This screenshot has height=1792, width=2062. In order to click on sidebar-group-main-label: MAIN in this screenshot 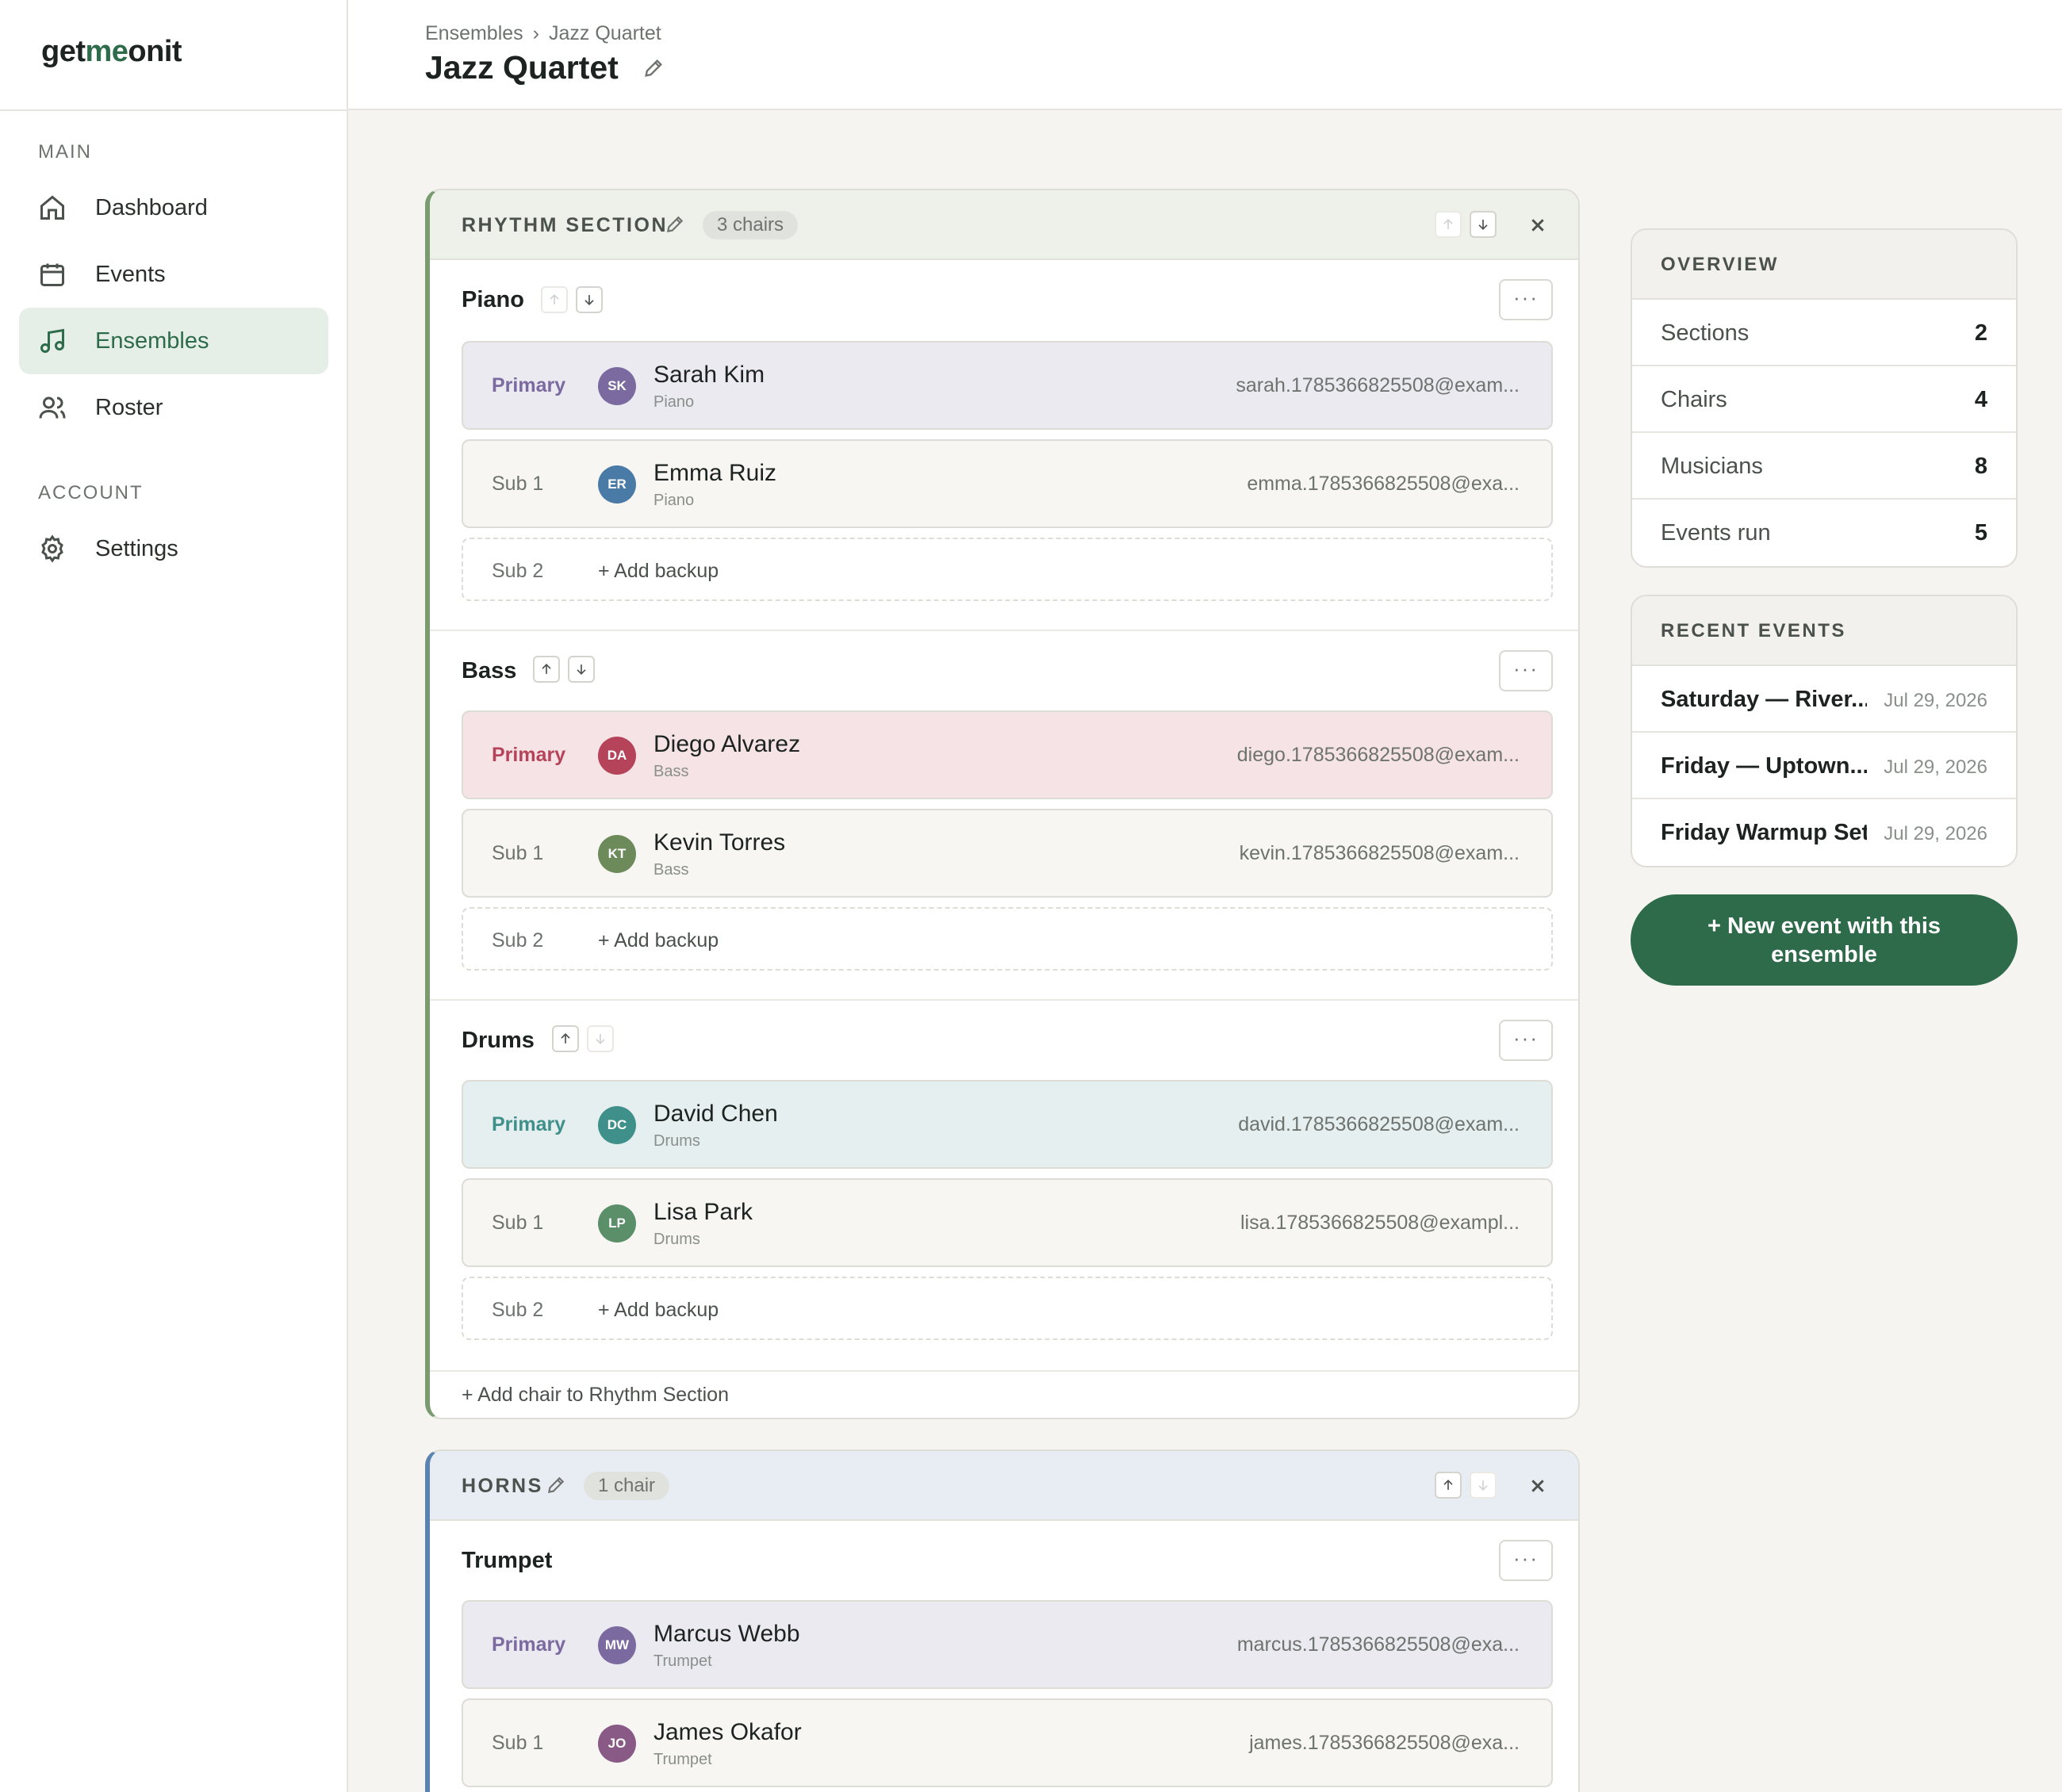, I will do `click(65, 152)`.